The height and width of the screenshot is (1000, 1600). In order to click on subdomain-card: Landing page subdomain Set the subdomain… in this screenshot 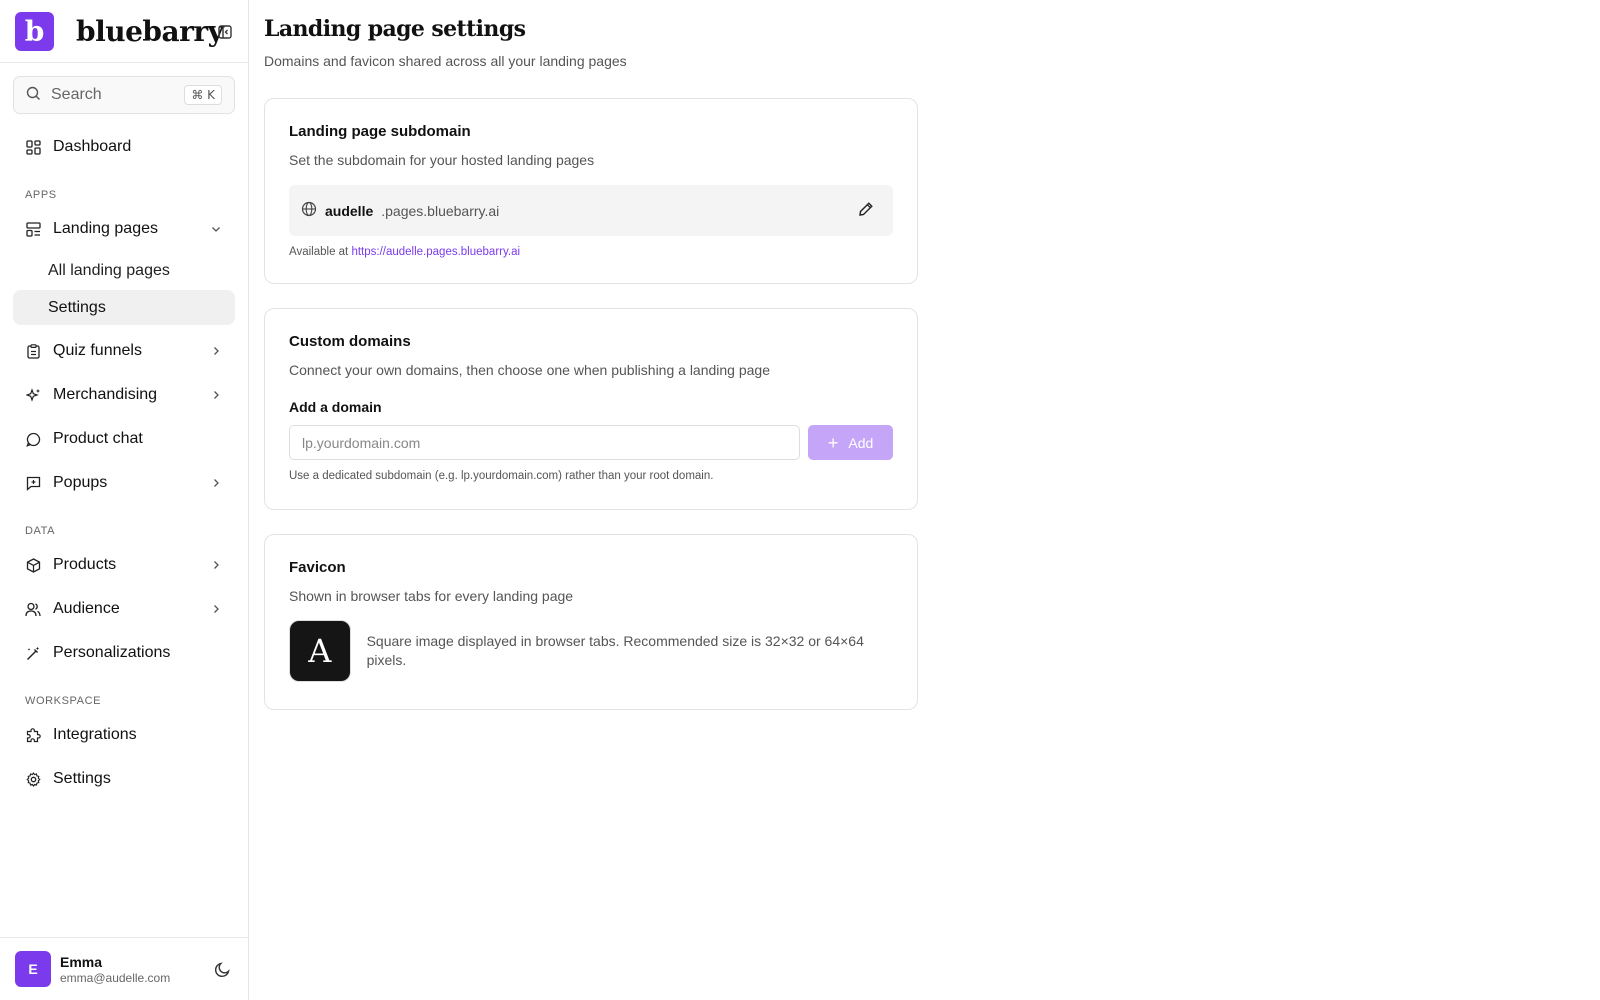, I will do `click(591, 191)`.